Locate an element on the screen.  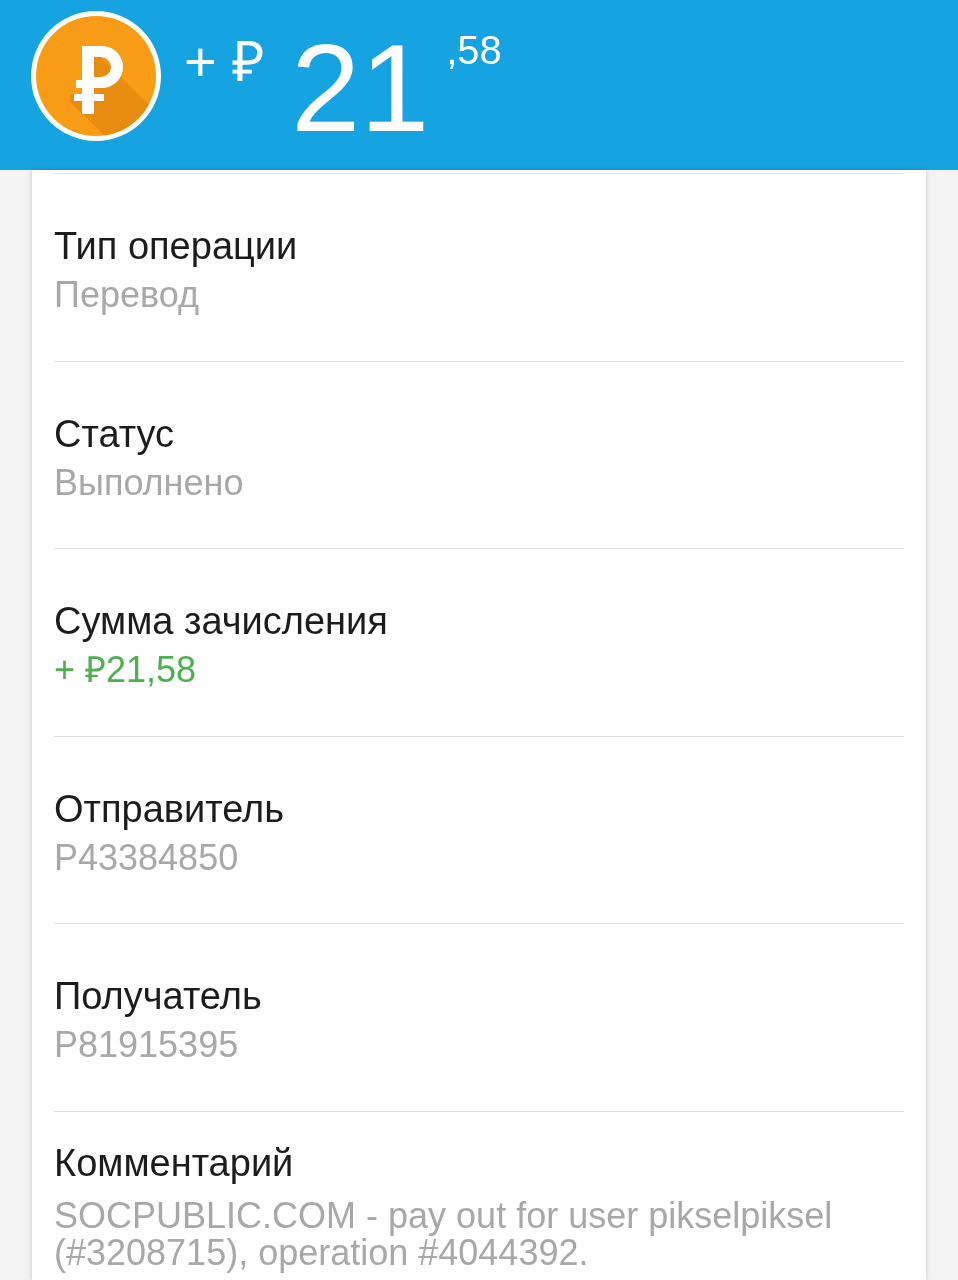
amount-whole: 21 is located at coordinates (360, 88).